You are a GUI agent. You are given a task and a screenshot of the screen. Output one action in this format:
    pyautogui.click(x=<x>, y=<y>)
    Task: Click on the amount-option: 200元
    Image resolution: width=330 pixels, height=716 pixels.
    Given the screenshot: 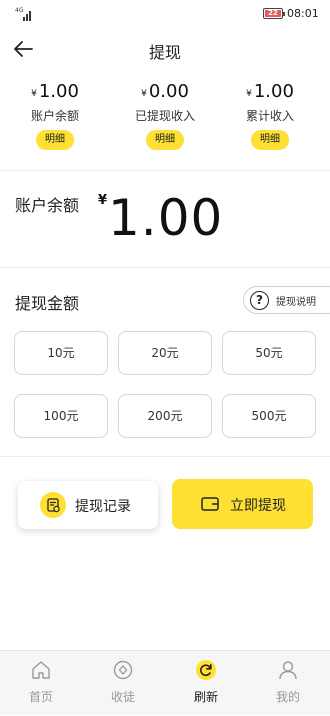 What is the action you would take?
    pyautogui.click(x=165, y=416)
    